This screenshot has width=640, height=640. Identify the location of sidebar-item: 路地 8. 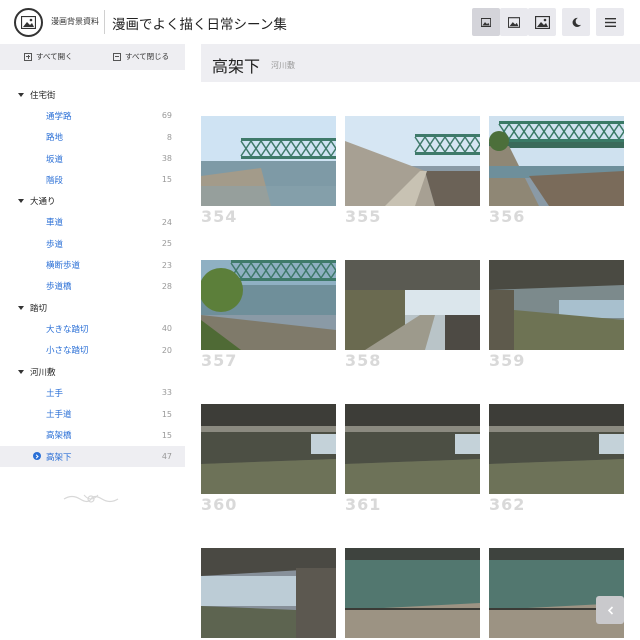
(92, 137).